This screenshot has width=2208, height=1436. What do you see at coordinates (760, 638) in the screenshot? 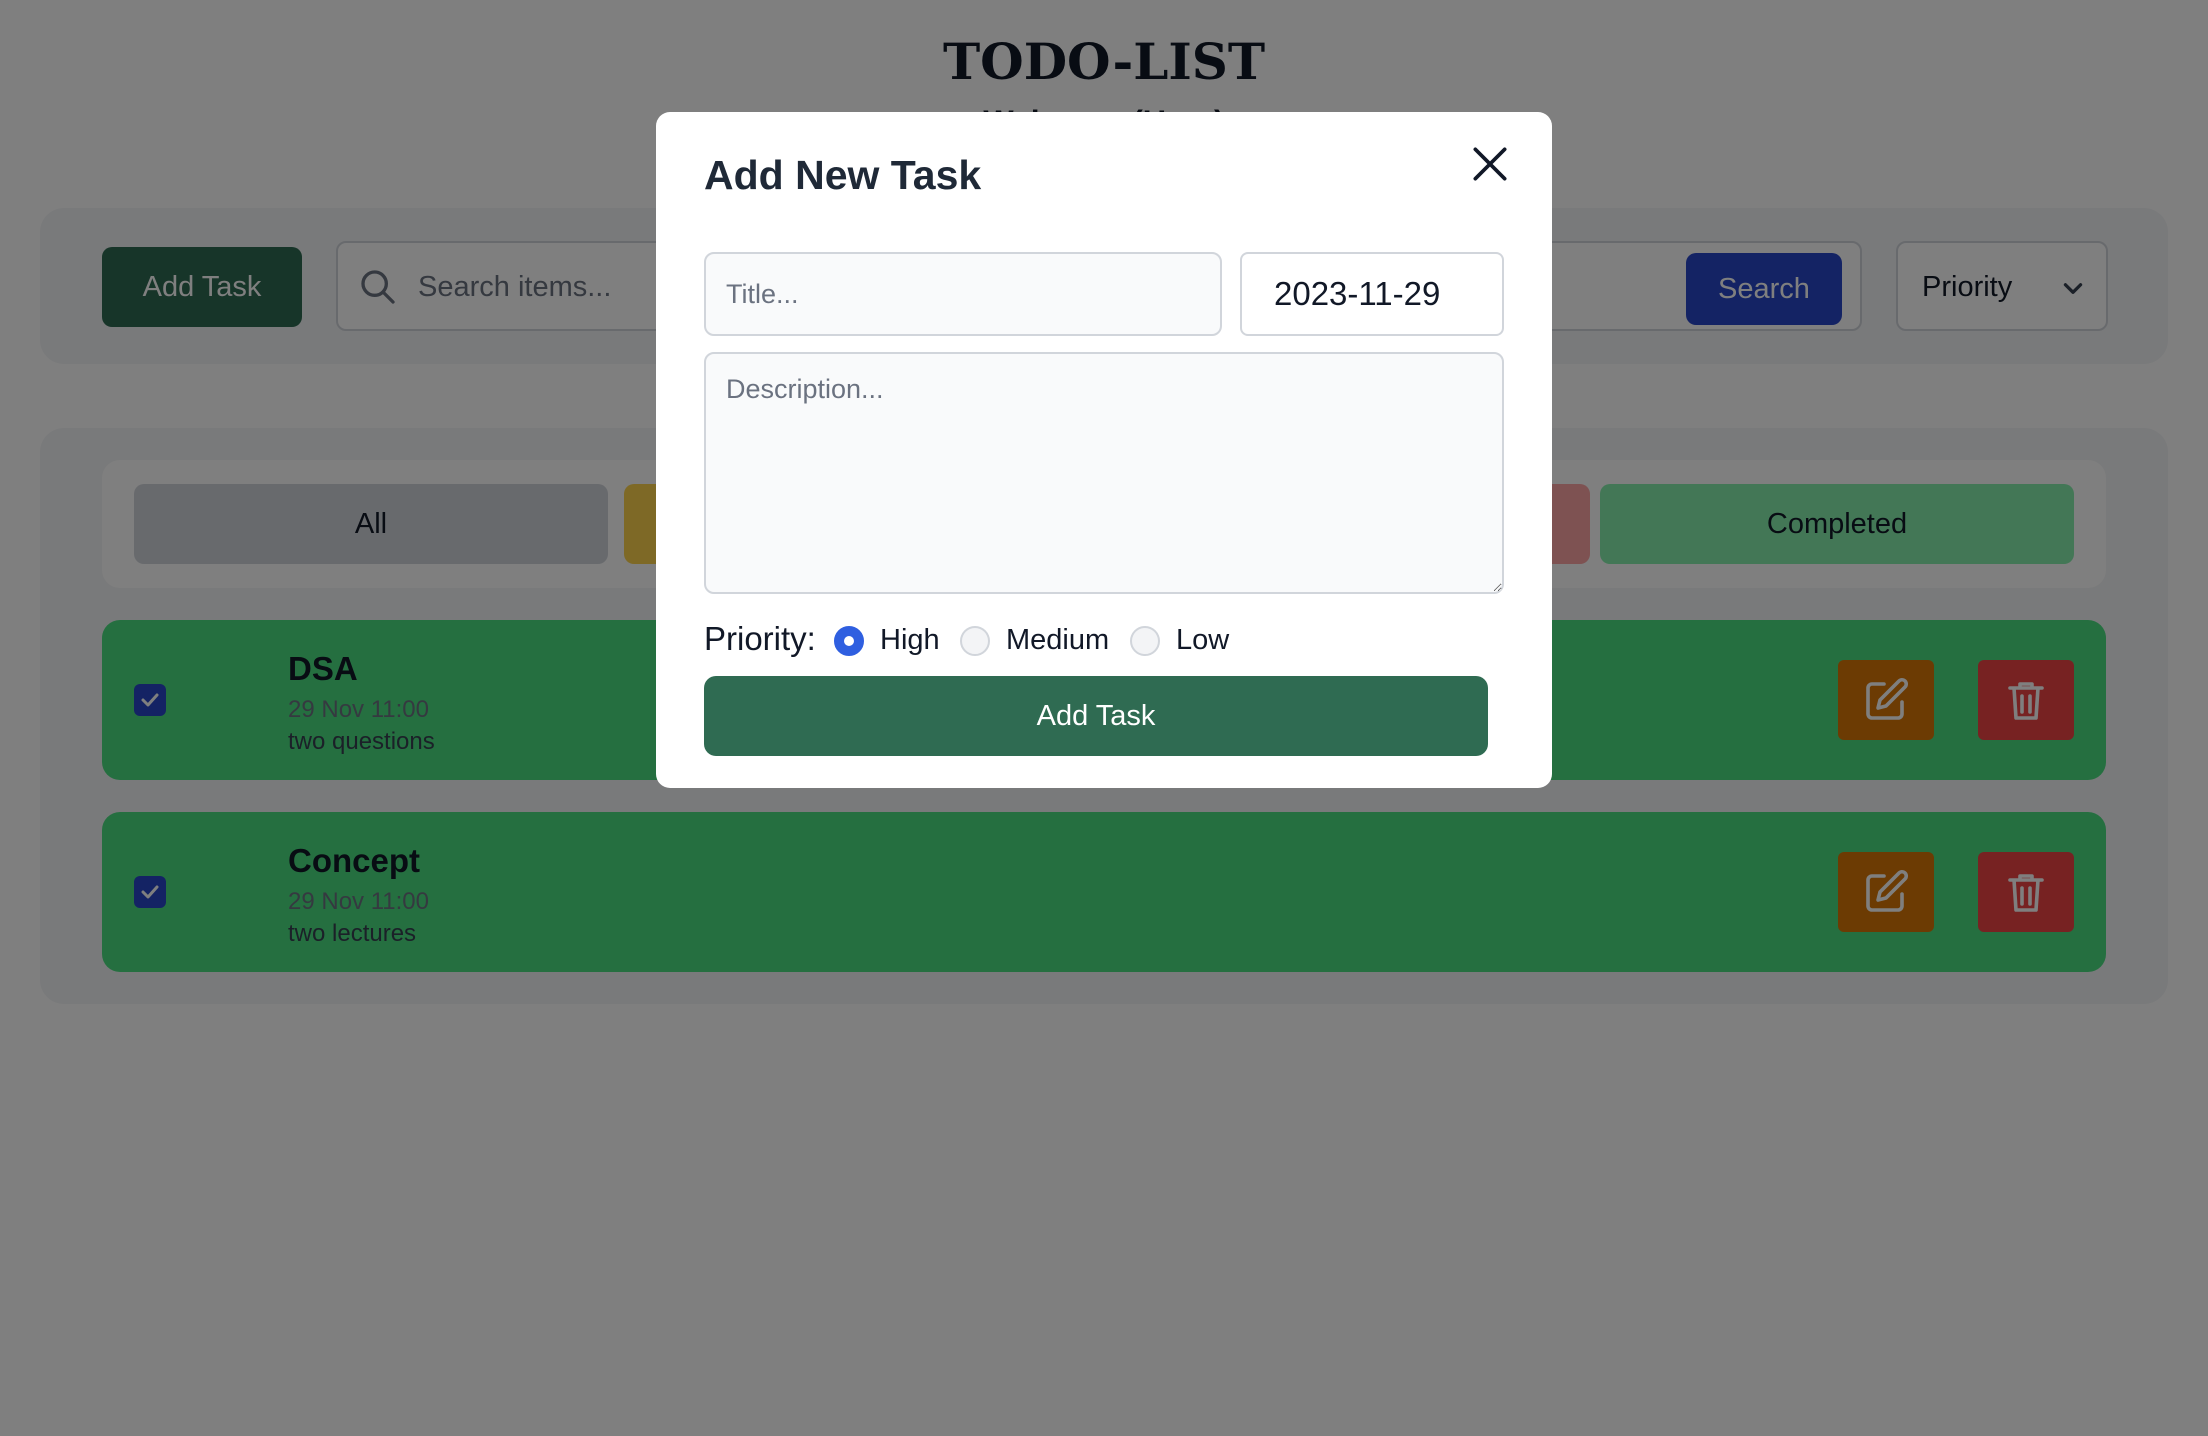
I see `priority-label: Priority:` at bounding box center [760, 638].